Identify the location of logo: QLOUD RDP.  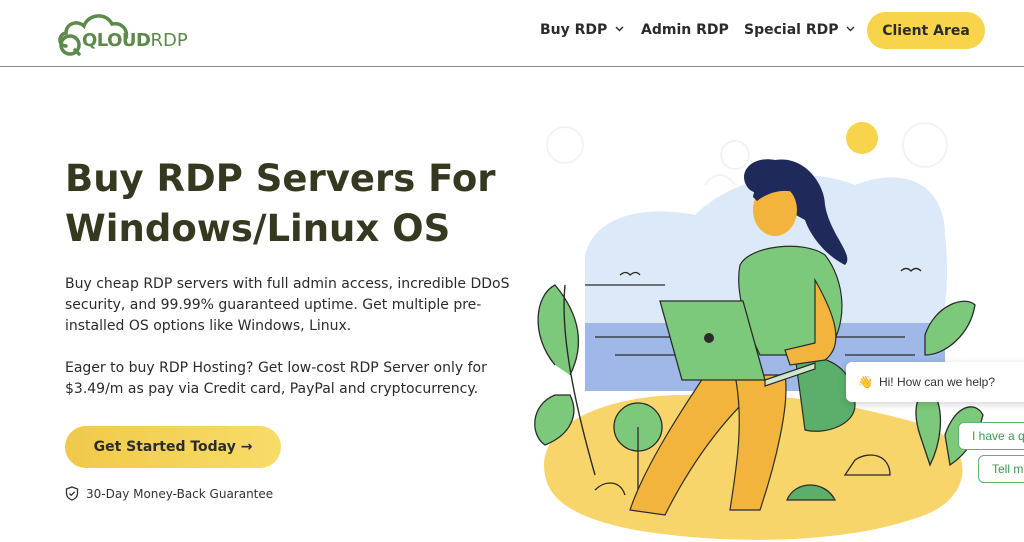
(122, 33).